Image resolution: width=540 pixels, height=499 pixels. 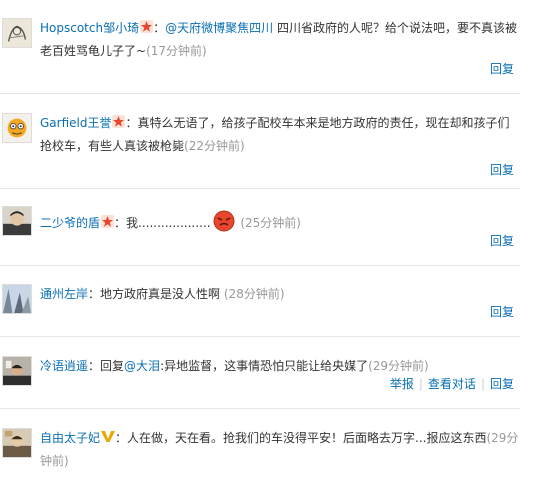 What do you see at coordinates (64, 294) in the screenshot?
I see `username: 通州左岸` at bounding box center [64, 294].